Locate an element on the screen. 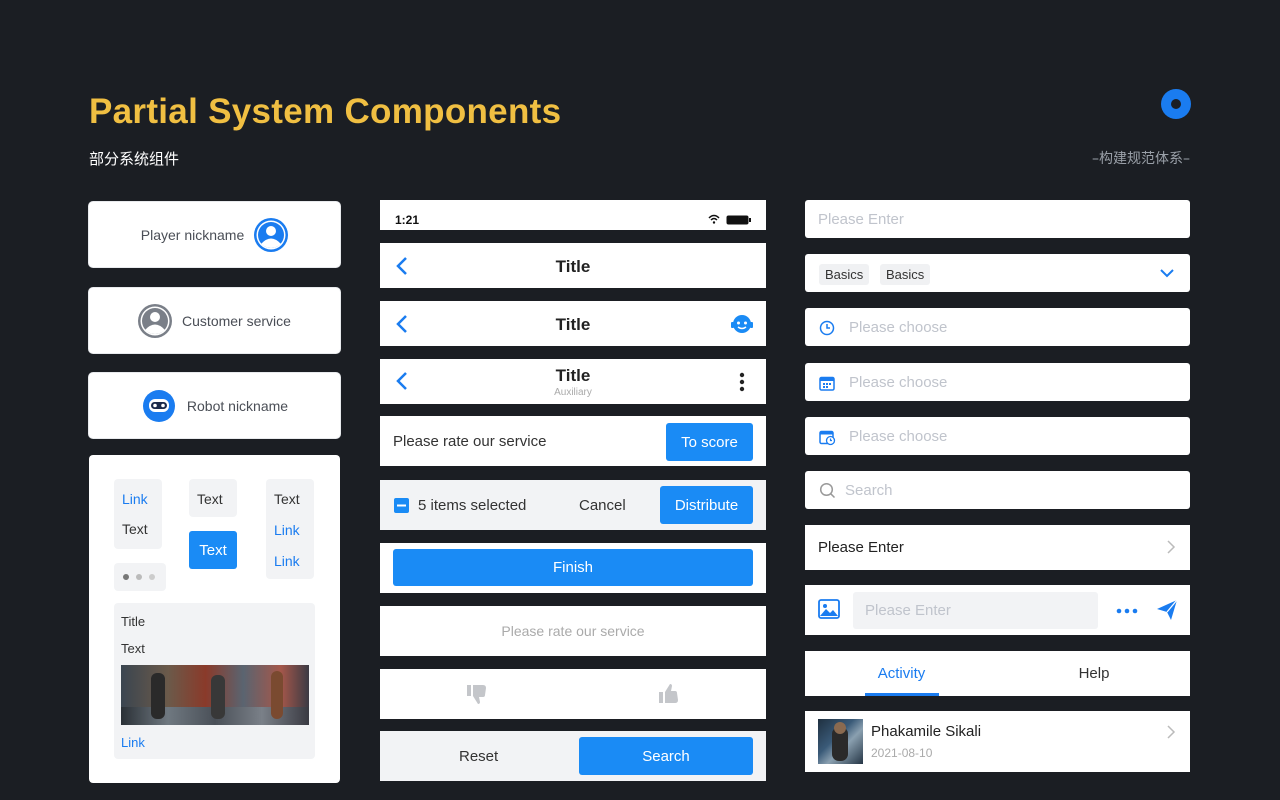 The width and height of the screenshot is (1280, 800). content-title: Title is located at coordinates (133, 621).